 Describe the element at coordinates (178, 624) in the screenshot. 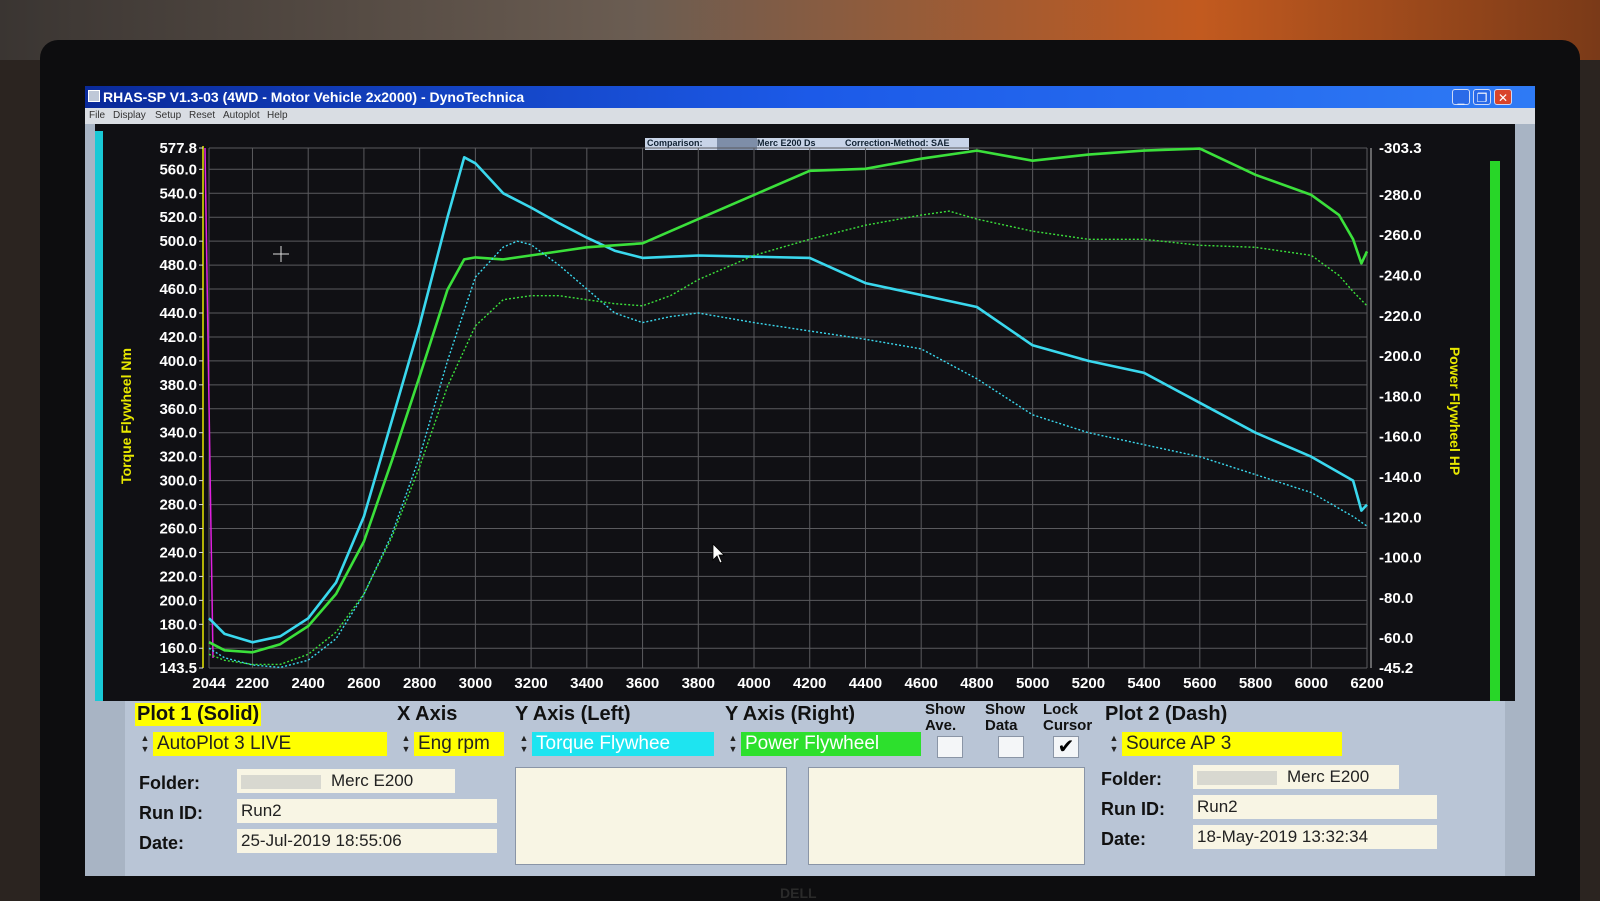

I see `left-tick-label: 180.0` at that location.